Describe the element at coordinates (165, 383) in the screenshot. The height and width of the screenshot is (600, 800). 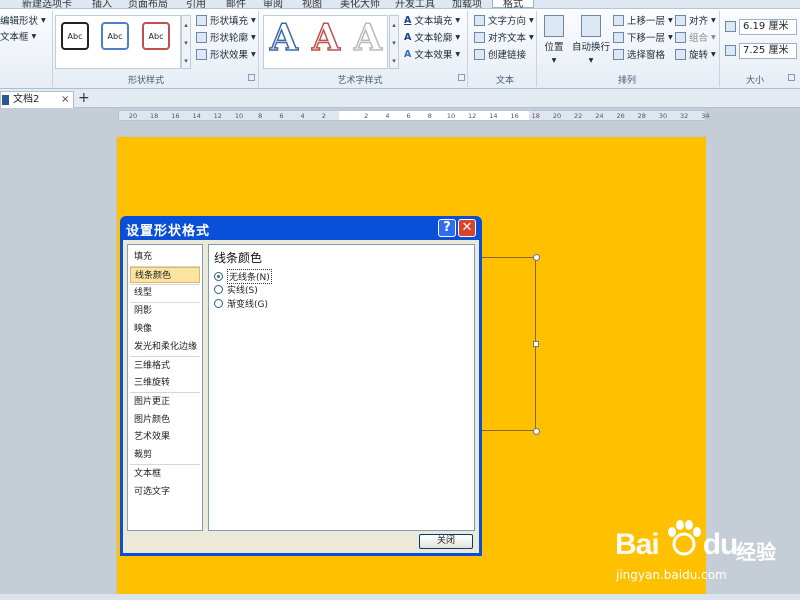
I see `category-3d-rotation: 三维旋转` at that location.